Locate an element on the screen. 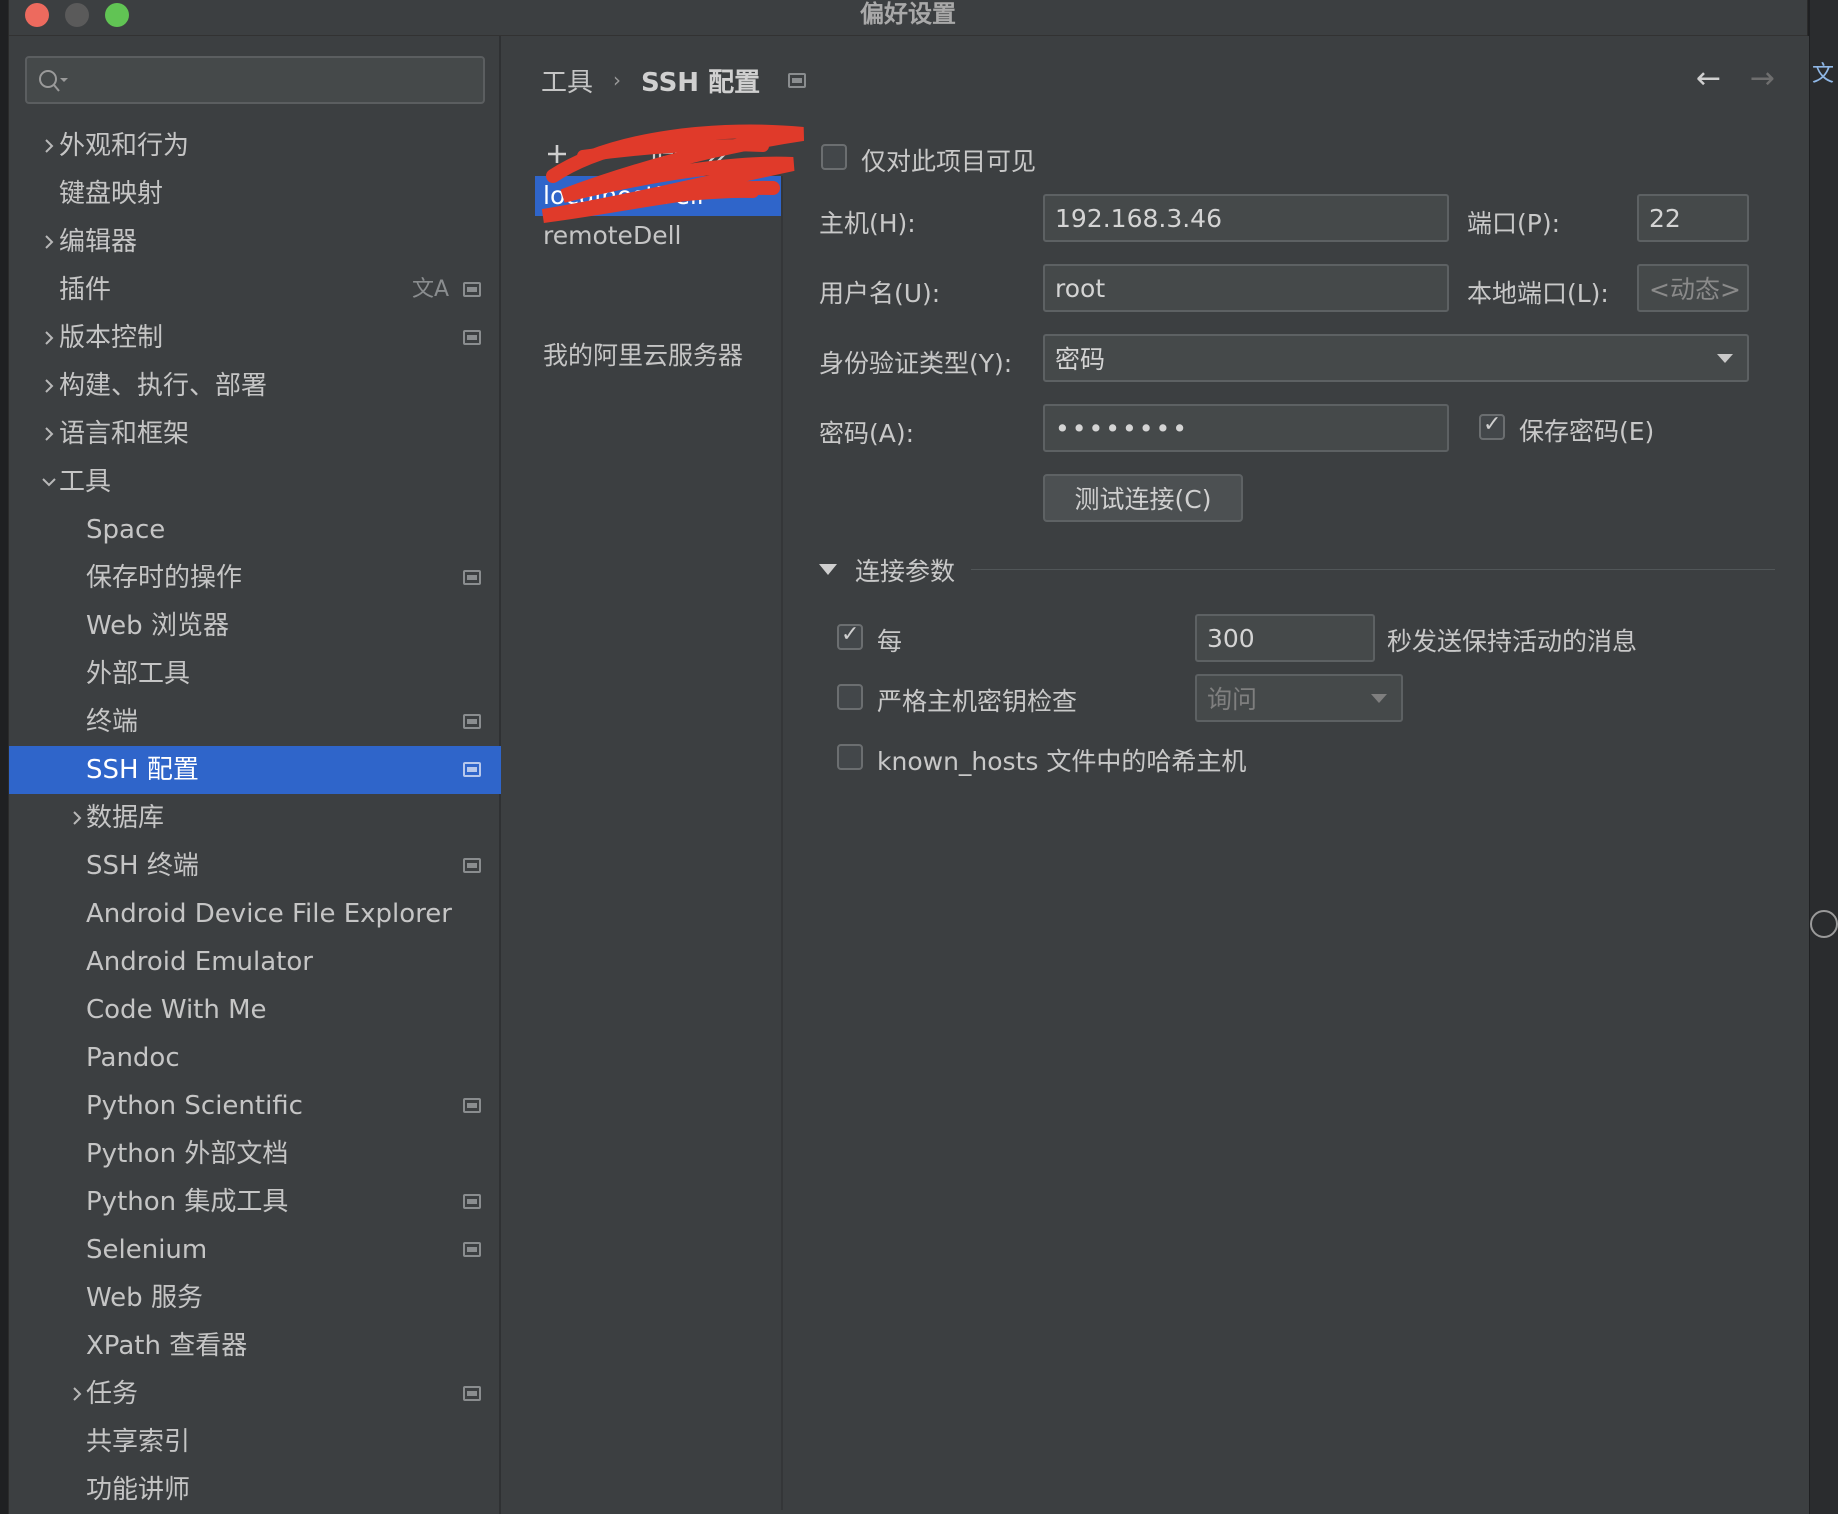  sidebar-item: 任务 is located at coordinates (255, 1394).